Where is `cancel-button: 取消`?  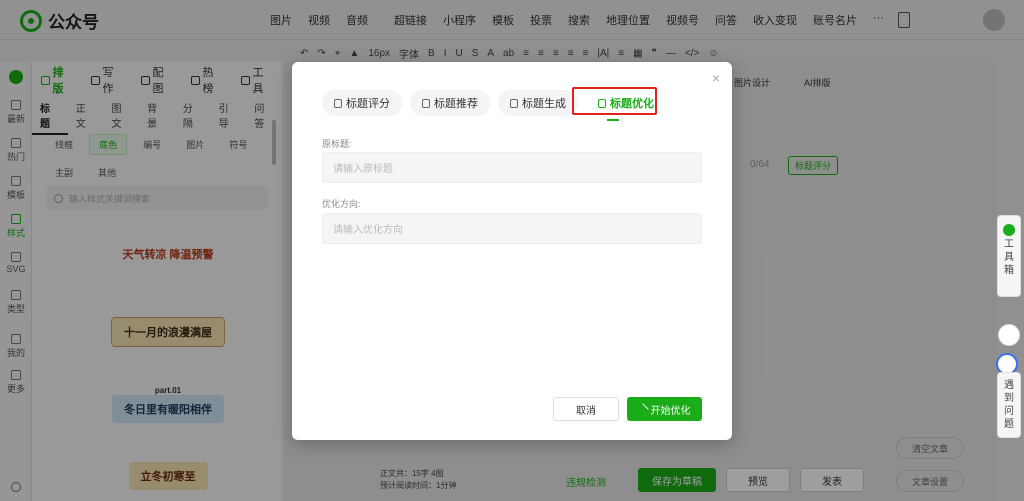
cancel-button: 取消 is located at coordinates (586, 409).